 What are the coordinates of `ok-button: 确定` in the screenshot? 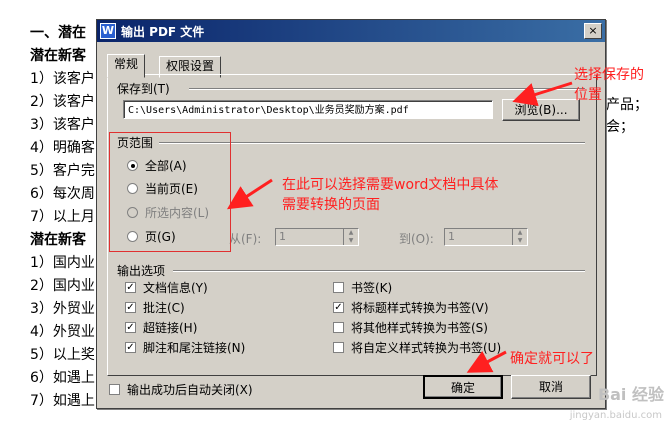 It's located at (463, 387).